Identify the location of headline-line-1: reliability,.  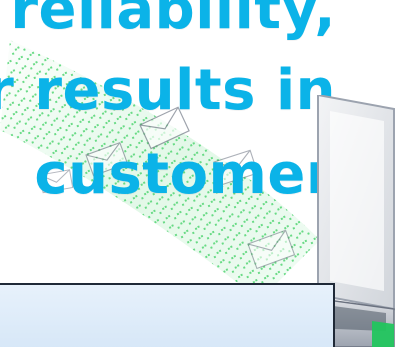
(173, 21).